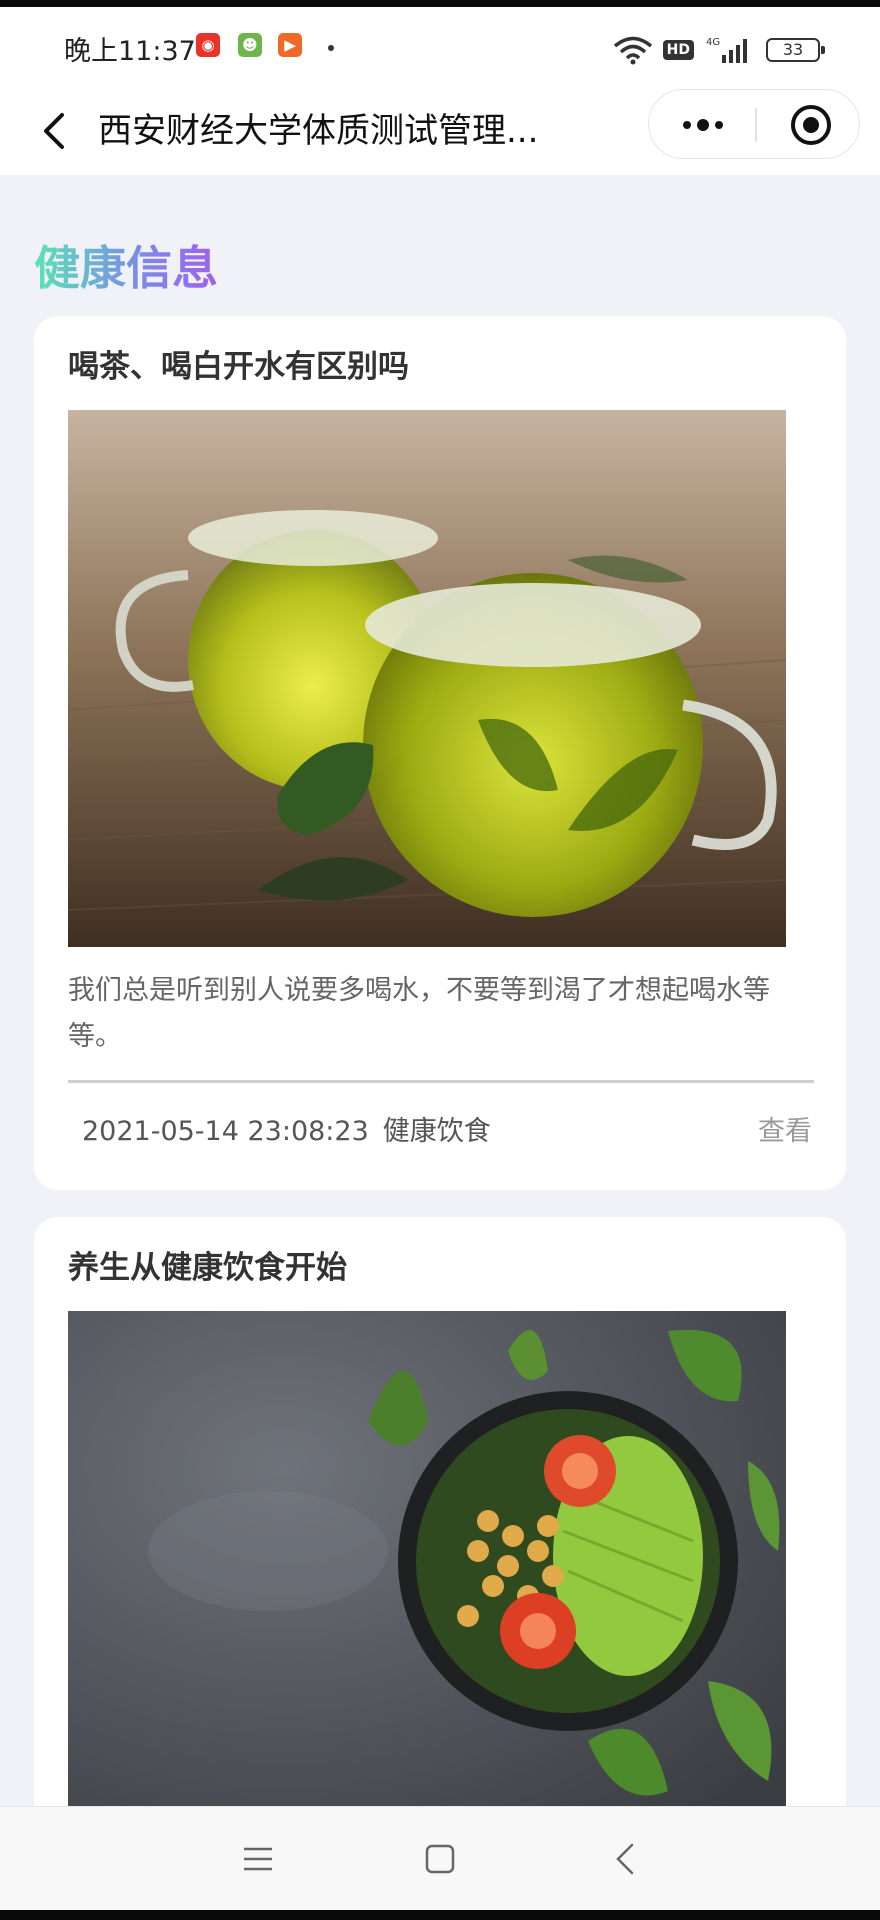  What do you see at coordinates (713, 42) in the screenshot?
I see `network-type-label: 4G` at bounding box center [713, 42].